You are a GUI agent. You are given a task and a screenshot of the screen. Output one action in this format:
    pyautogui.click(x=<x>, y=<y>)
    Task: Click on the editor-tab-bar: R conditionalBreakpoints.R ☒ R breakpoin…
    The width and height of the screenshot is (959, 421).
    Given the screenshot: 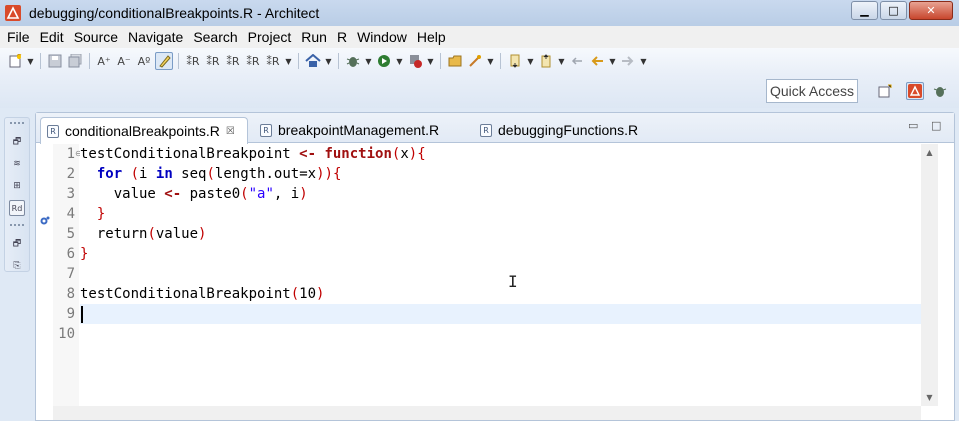 What is the action you would take?
    pyautogui.click(x=495, y=128)
    